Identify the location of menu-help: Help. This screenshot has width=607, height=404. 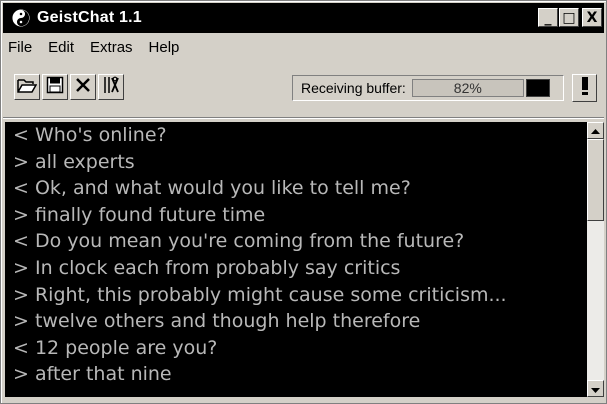
(164, 49).